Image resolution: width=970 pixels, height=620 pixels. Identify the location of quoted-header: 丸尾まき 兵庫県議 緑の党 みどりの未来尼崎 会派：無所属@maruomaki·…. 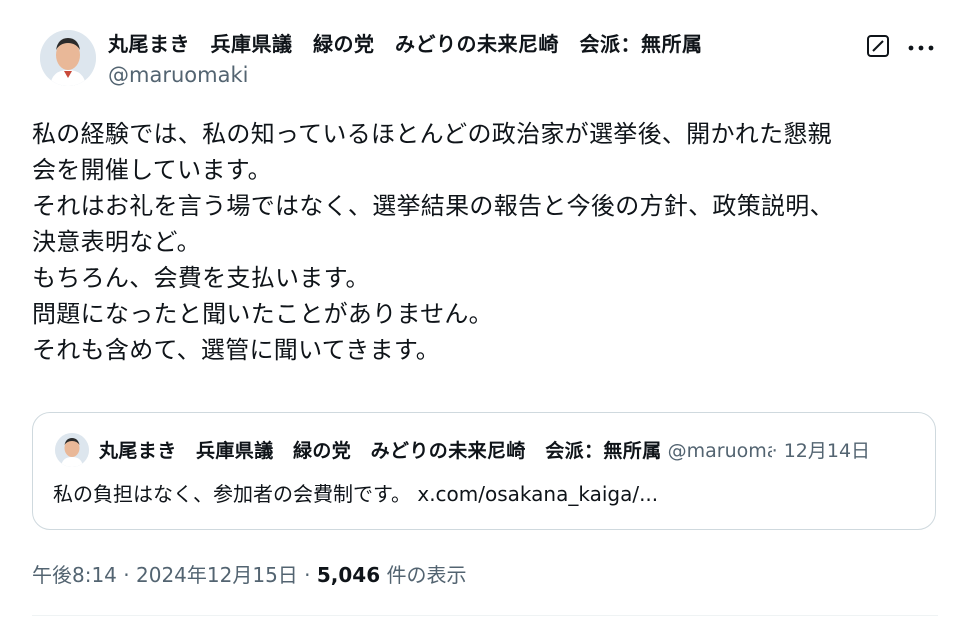
(514, 451).